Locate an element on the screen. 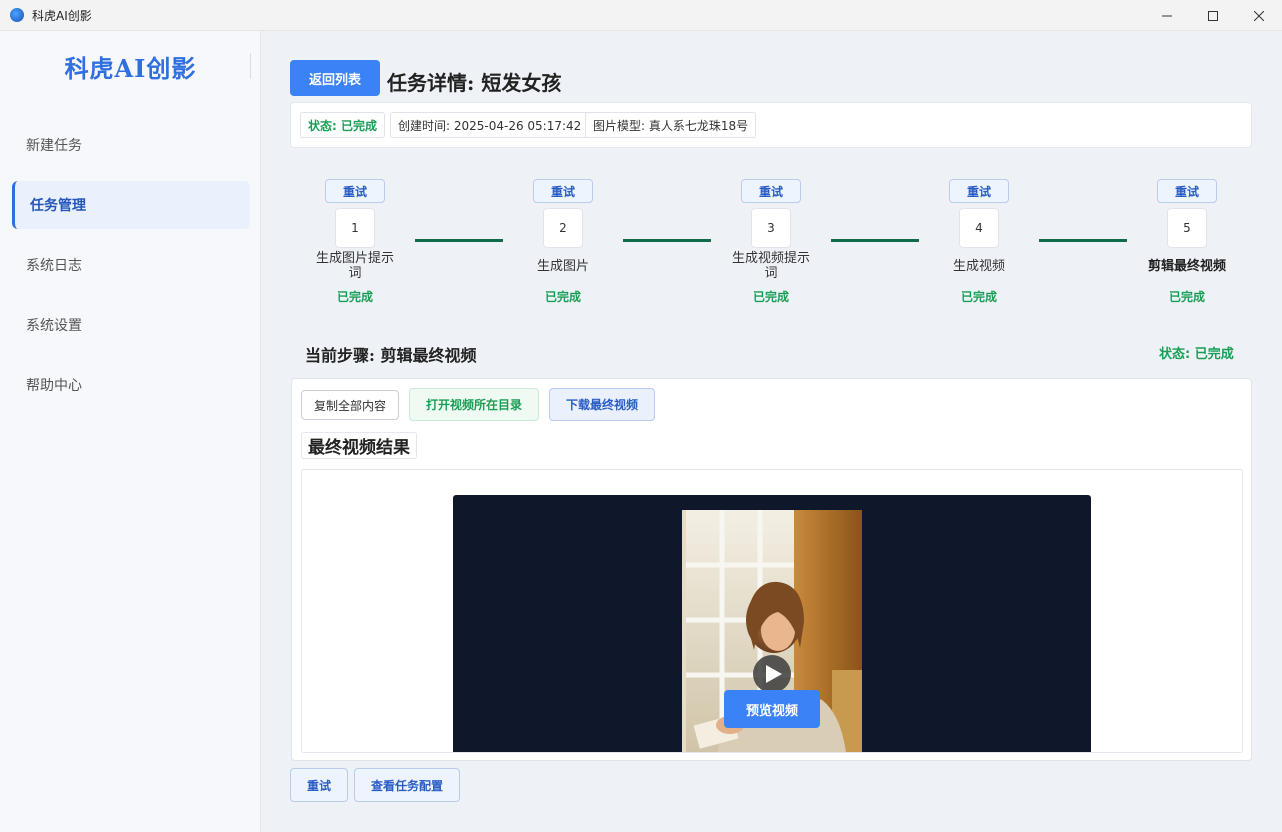  sidebar-item-help-center: 帮助中心 is located at coordinates (131, 385).